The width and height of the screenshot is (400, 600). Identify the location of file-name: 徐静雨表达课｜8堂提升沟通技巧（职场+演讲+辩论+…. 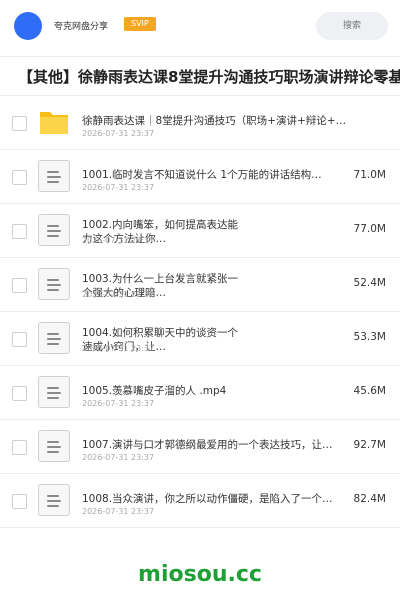
(214, 121).